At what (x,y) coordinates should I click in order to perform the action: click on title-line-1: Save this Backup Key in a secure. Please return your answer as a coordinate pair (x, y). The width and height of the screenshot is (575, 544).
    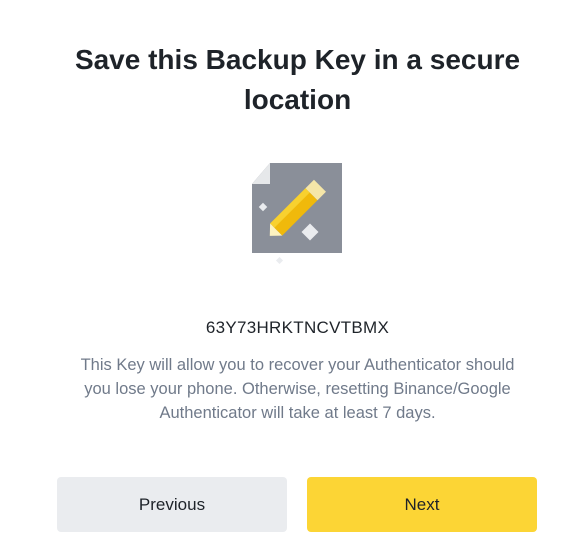
    Looking at the image, I should click on (297, 59).